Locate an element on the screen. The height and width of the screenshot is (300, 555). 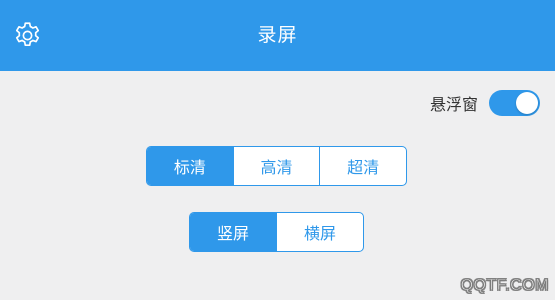
quality-option-hd: 高清 is located at coordinates (276, 166).